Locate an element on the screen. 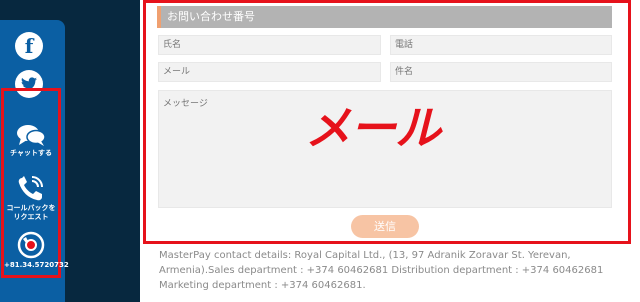 Image resolution: width=640 pixels, height=302 pixels. phone-field is located at coordinates (501, 45).